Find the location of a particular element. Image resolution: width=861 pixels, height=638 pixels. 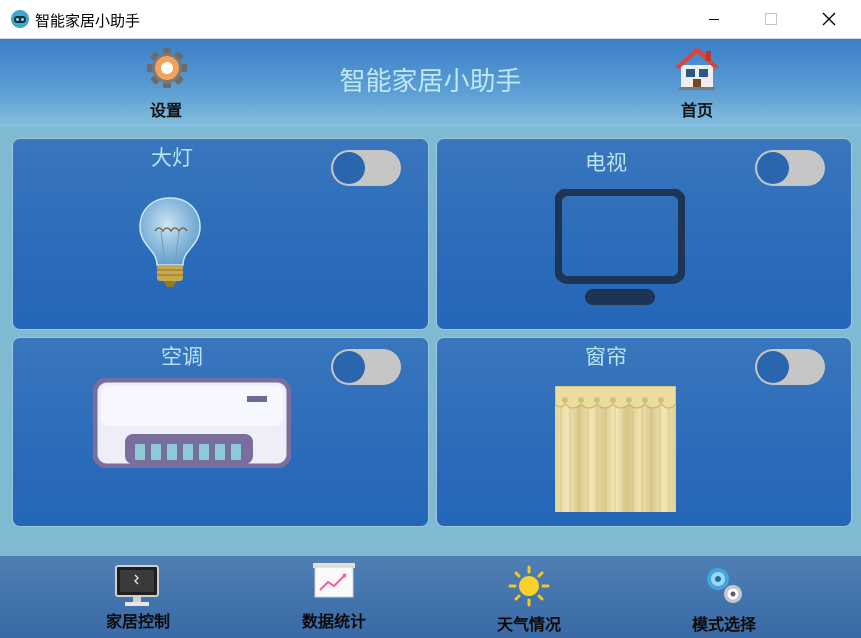

app-header: 智能家居小助手 设置 首页 is located at coordinates (430, 83).